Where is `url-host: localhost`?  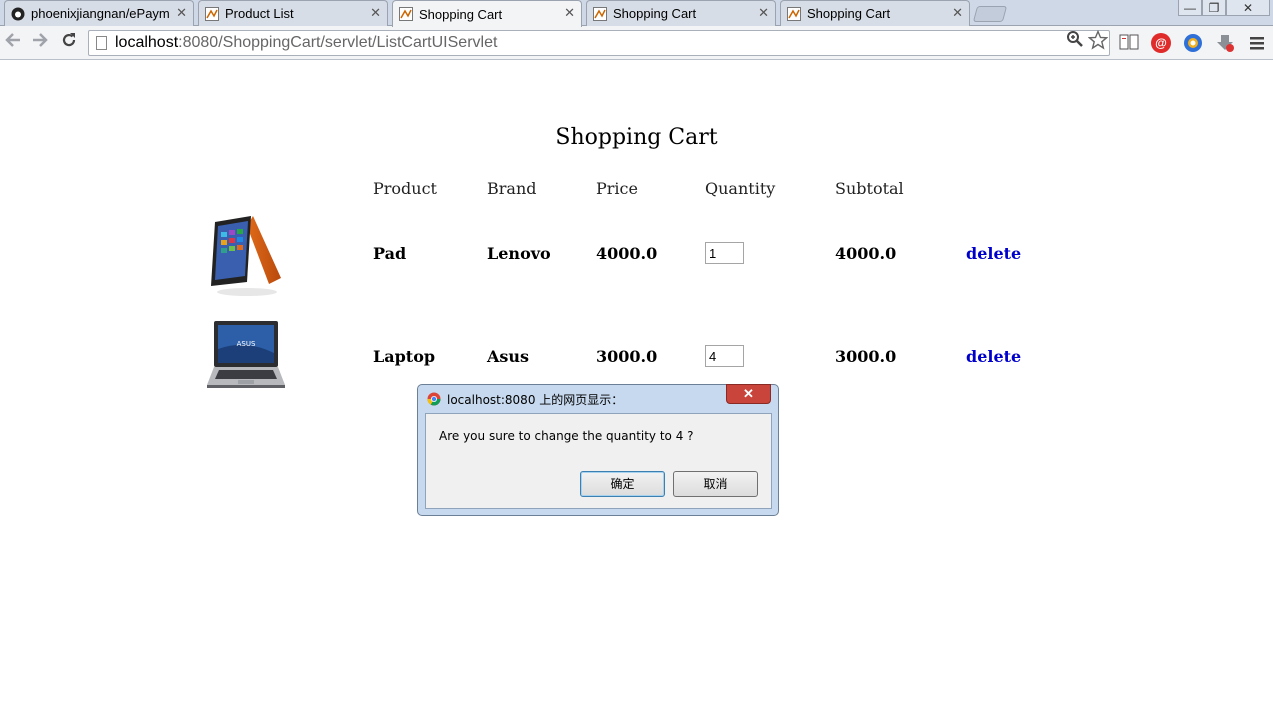 url-host: localhost is located at coordinates (147, 42).